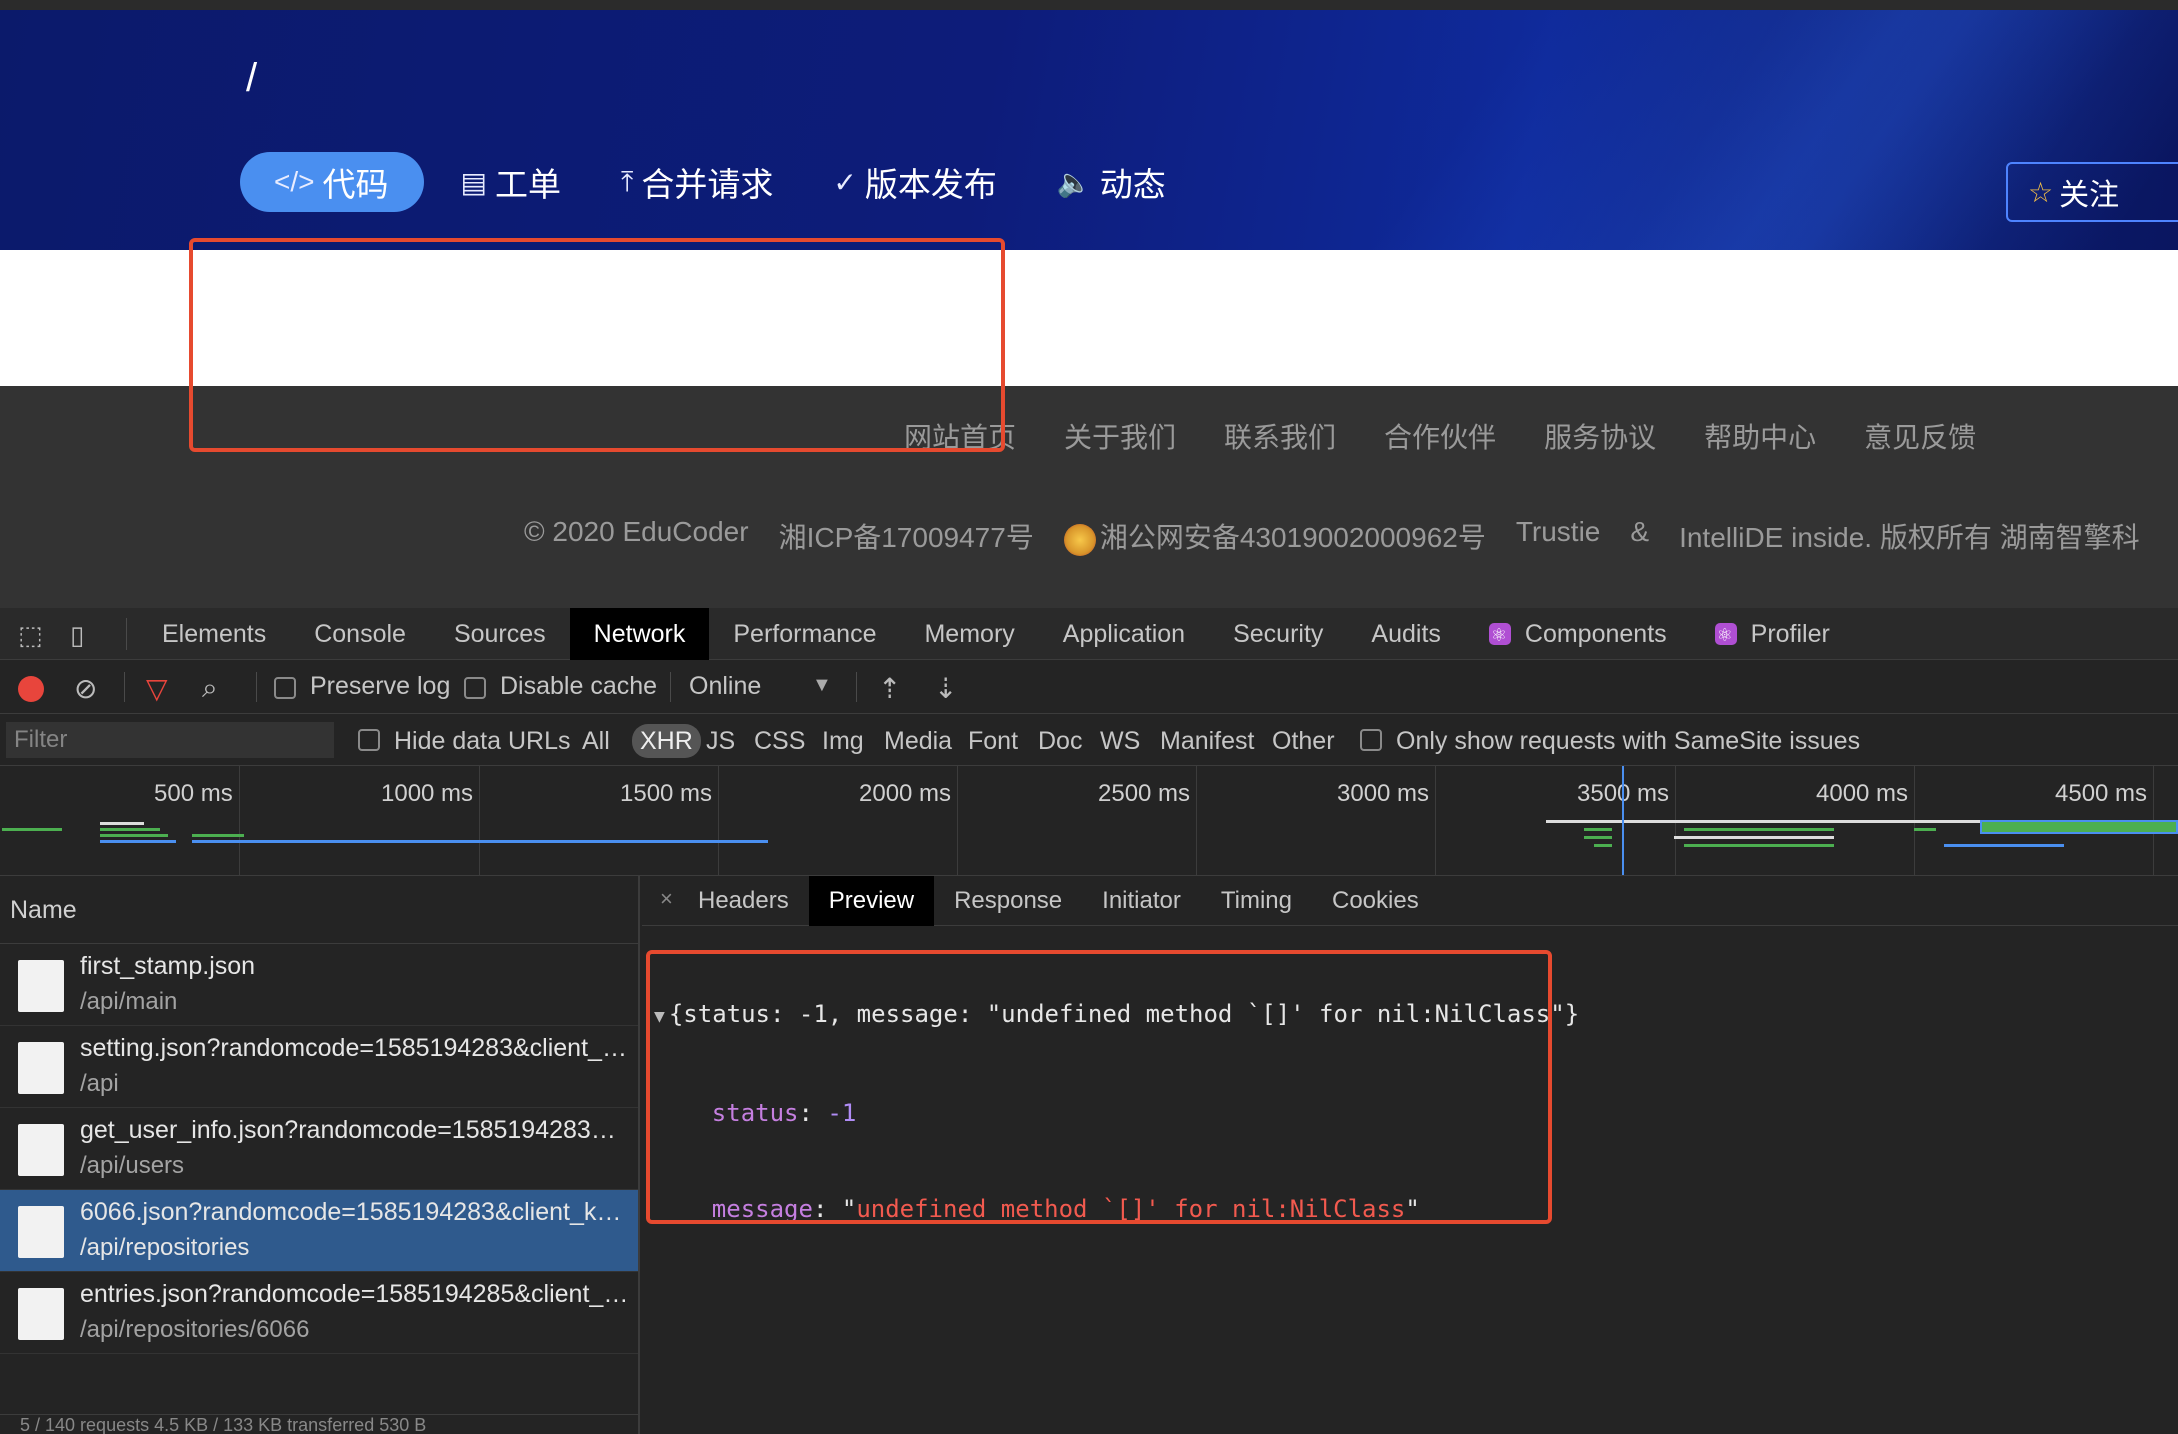  I want to click on tab-application: Application, so click(1124, 634).